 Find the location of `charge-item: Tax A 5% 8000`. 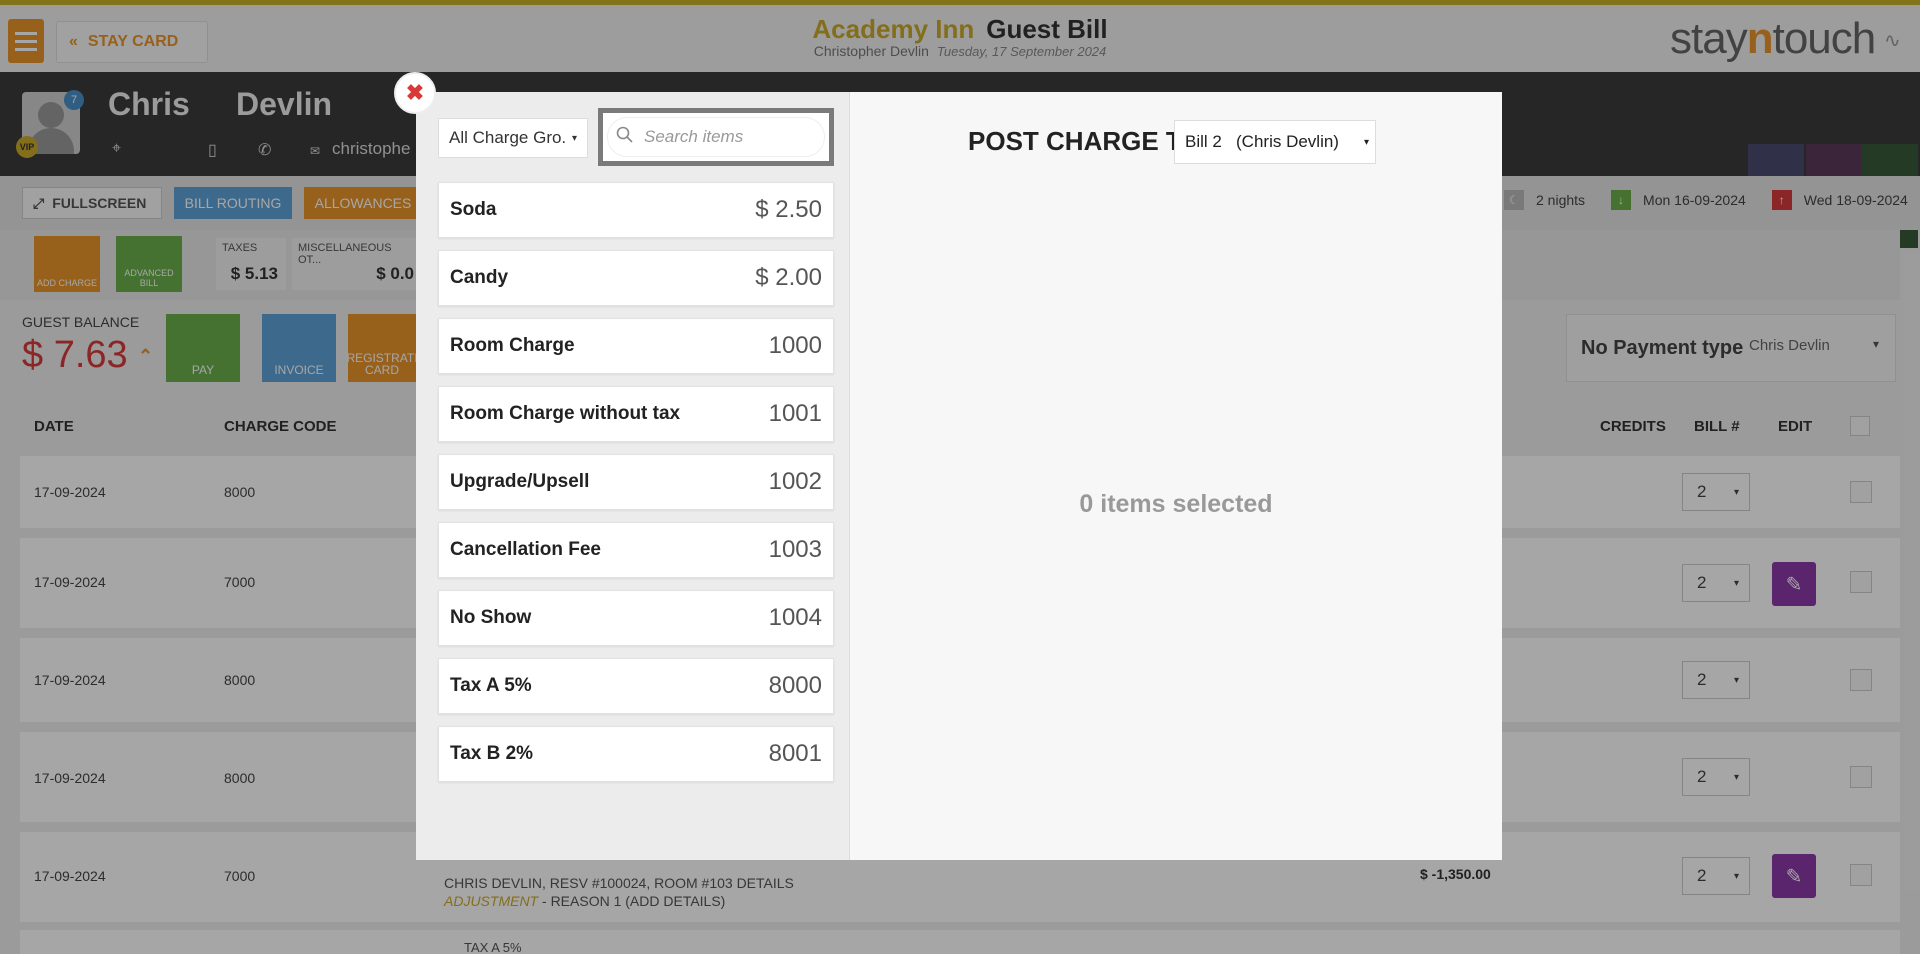

charge-item: Tax A 5% 8000 is located at coordinates (636, 686).